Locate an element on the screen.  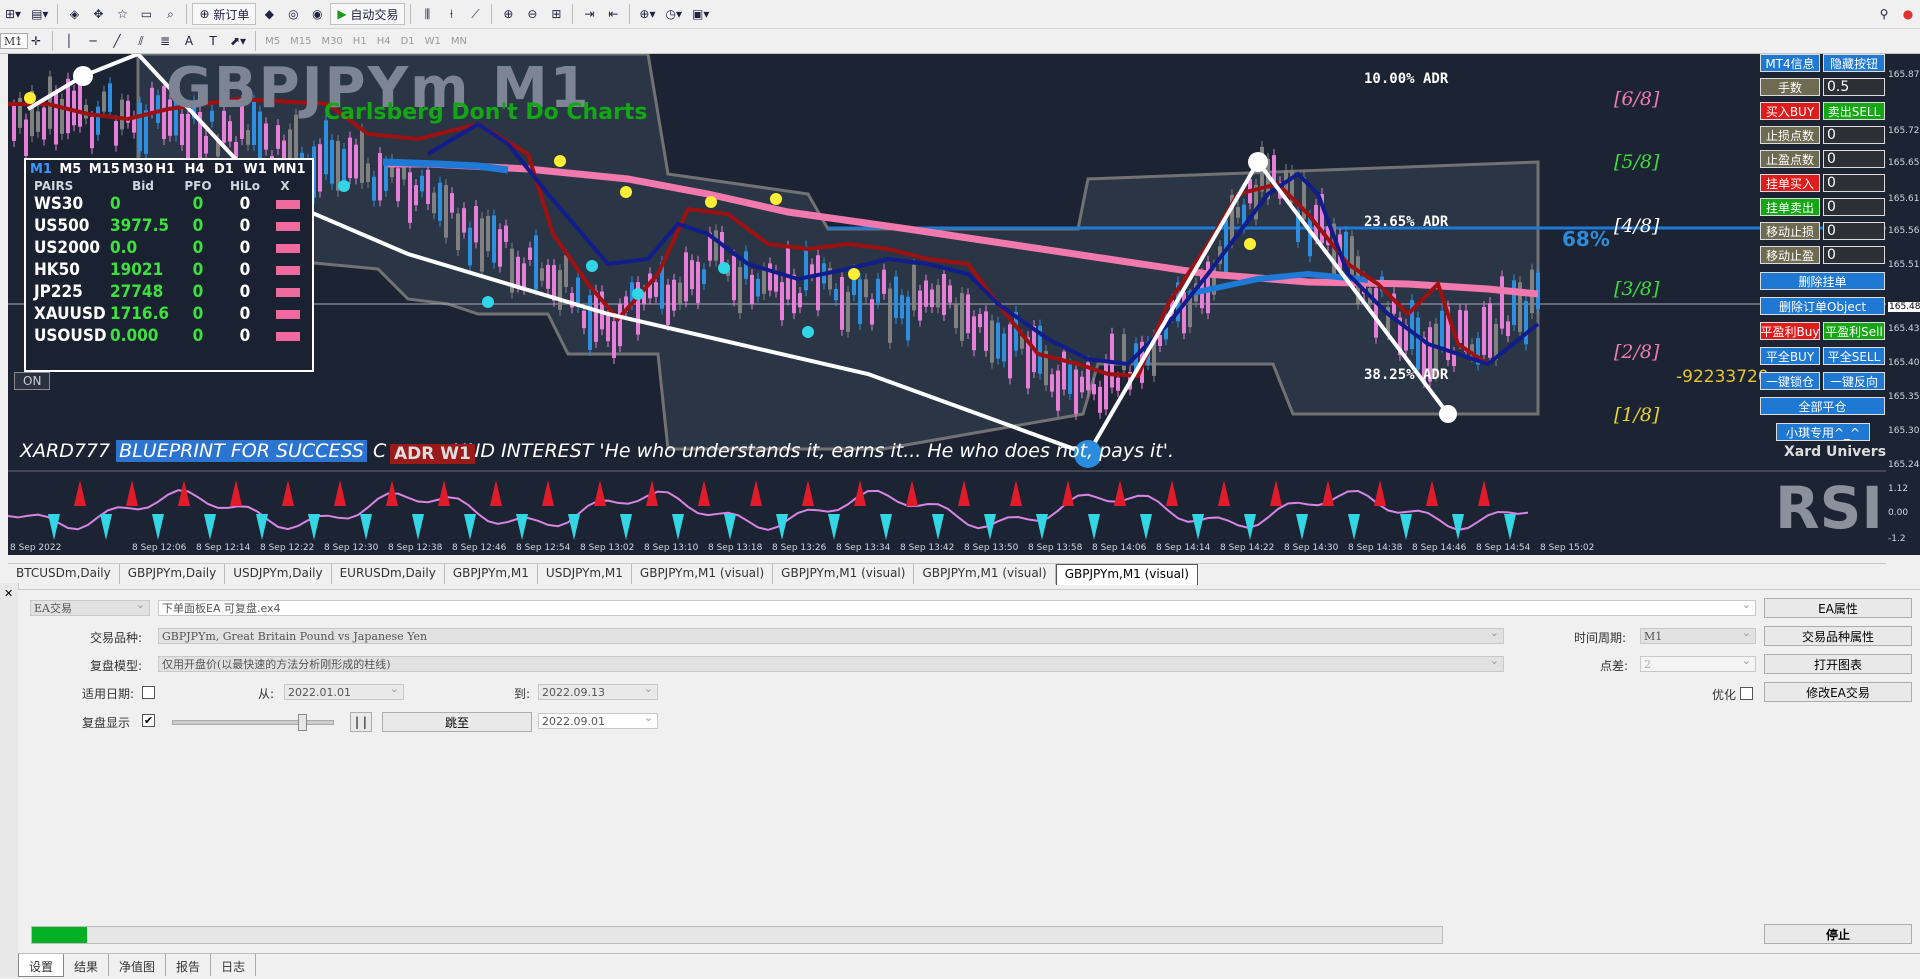
pairs-tf-h1: H1 is located at coordinates (169, 169).